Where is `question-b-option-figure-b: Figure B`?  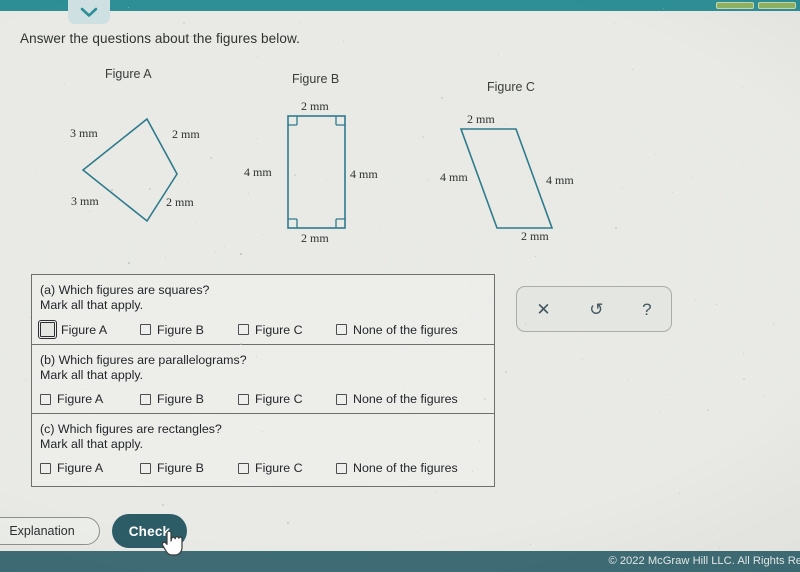 question-b-option-figure-b: Figure B is located at coordinates (189, 399).